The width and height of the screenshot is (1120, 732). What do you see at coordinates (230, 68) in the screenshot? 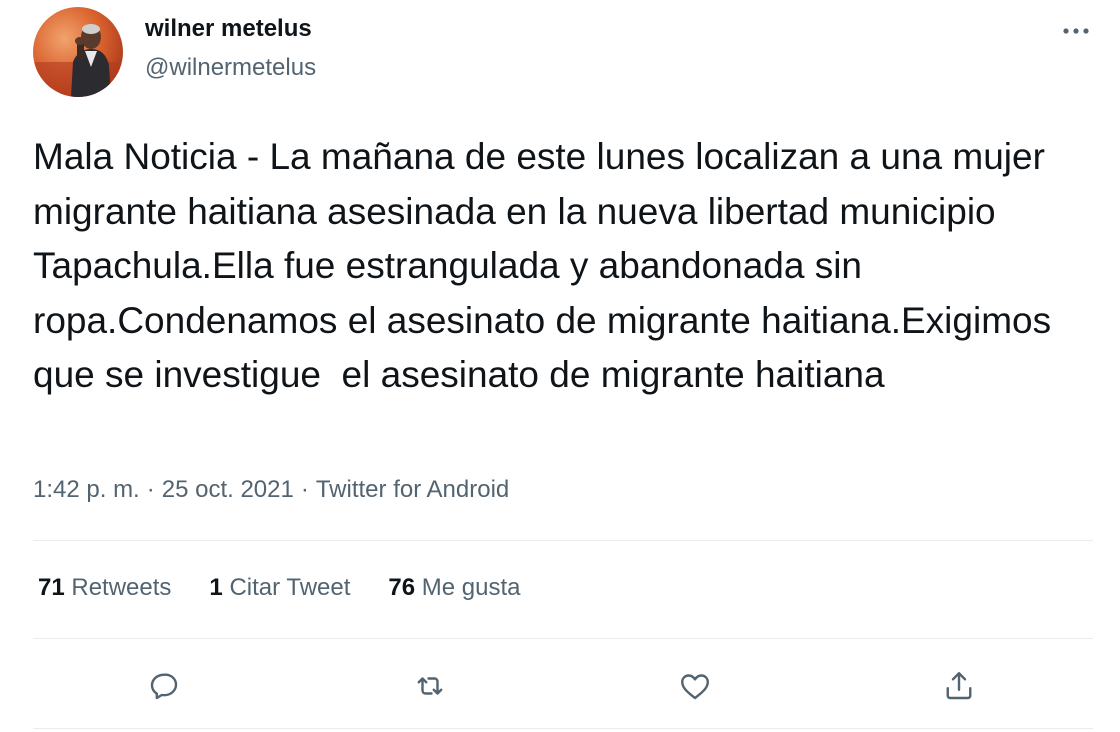
I see `user-handle: @wilnermetelus` at bounding box center [230, 68].